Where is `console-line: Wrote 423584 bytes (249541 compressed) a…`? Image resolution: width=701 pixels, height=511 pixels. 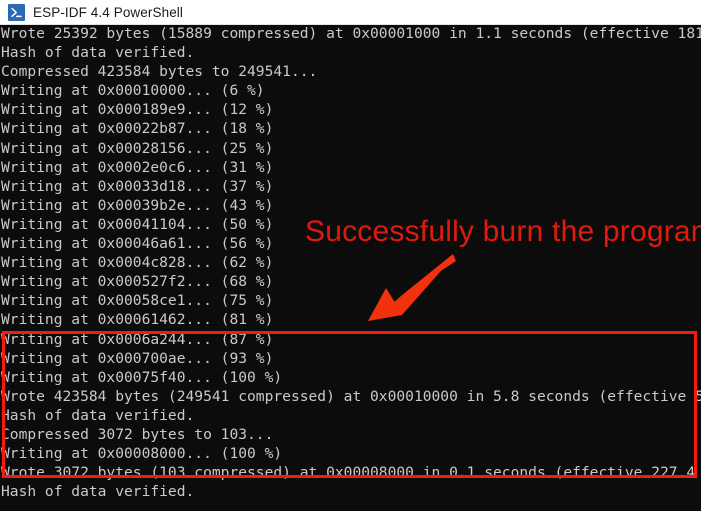 console-line: Wrote 423584 bytes (249541 compressed) a… is located at coordinates (351, 396).